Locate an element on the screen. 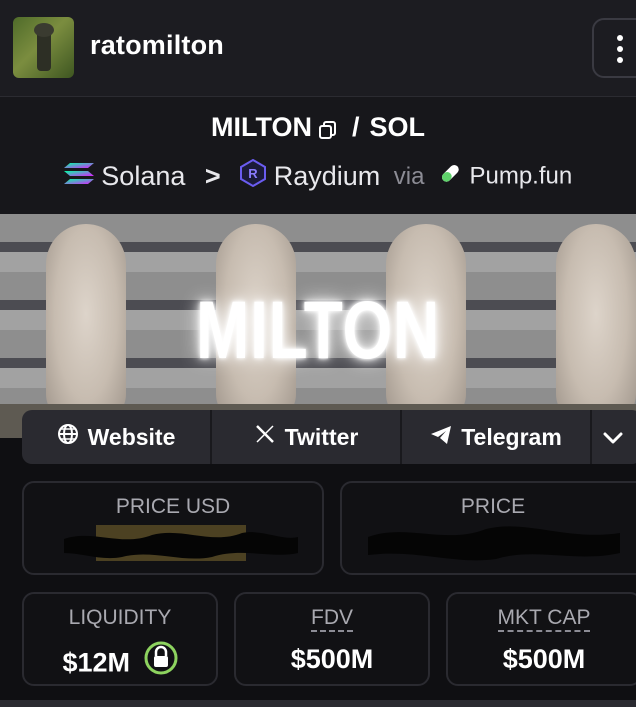 Image resolution: width=636 pixels, height=707 pixels. svg-text: R is located at coordinates (253, 173).